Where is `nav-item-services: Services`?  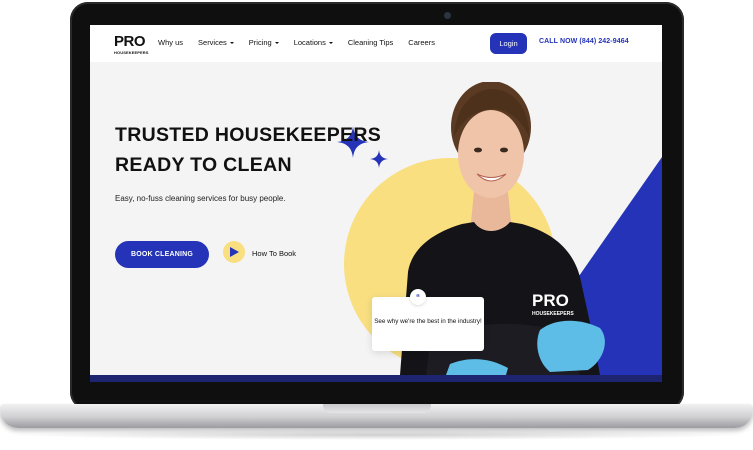 nav-item-services: Services is located at coordinates (216, 42).